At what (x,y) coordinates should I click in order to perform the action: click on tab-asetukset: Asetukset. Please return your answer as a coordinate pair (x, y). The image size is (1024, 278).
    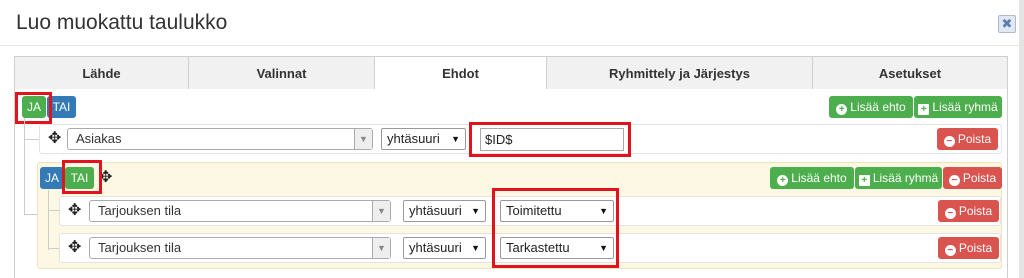
    Looking at the image, I should click on (910, 73).